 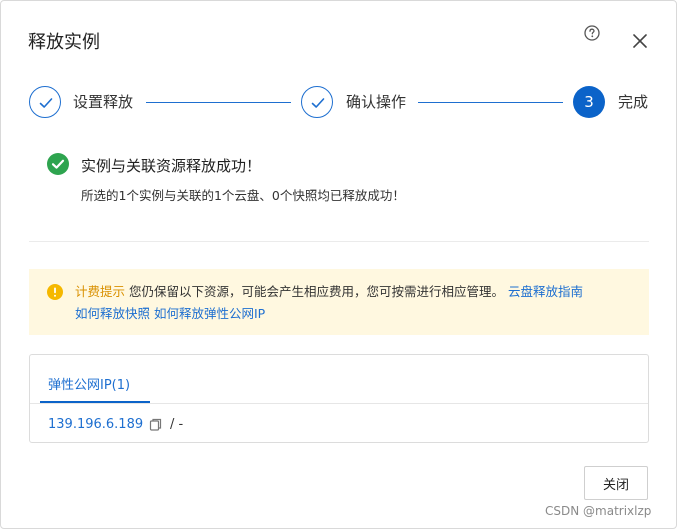 What do you see at coordinates (243, 195) in the screenshot?
I see `result-description: 所选的1个实例与关联的1个云盘、0个快照均已释放成功！` at bounding box center [243, 195].